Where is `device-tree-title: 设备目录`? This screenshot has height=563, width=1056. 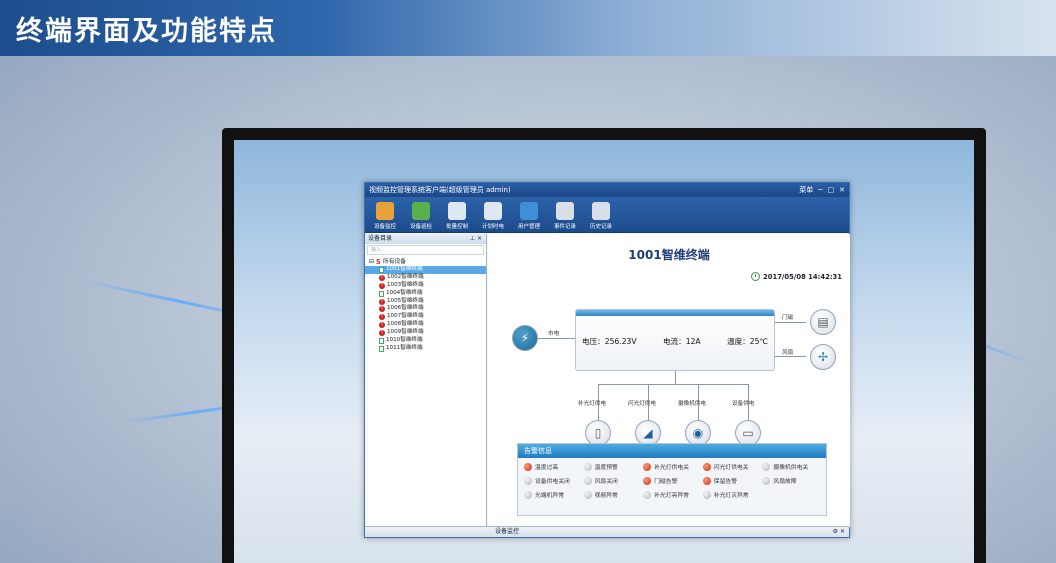
device-tree-title: 设备目录 is located at coordinates (380, 238).